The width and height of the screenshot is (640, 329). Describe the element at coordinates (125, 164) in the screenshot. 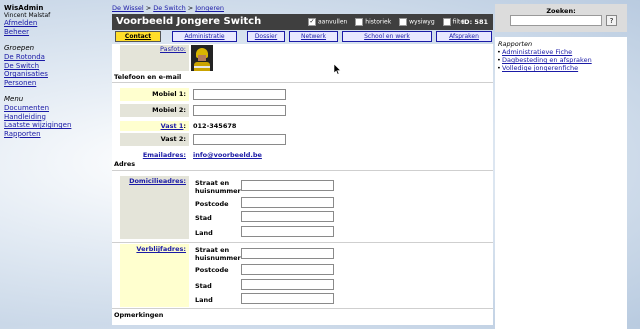

I see `section-adres: Adres` at that location.